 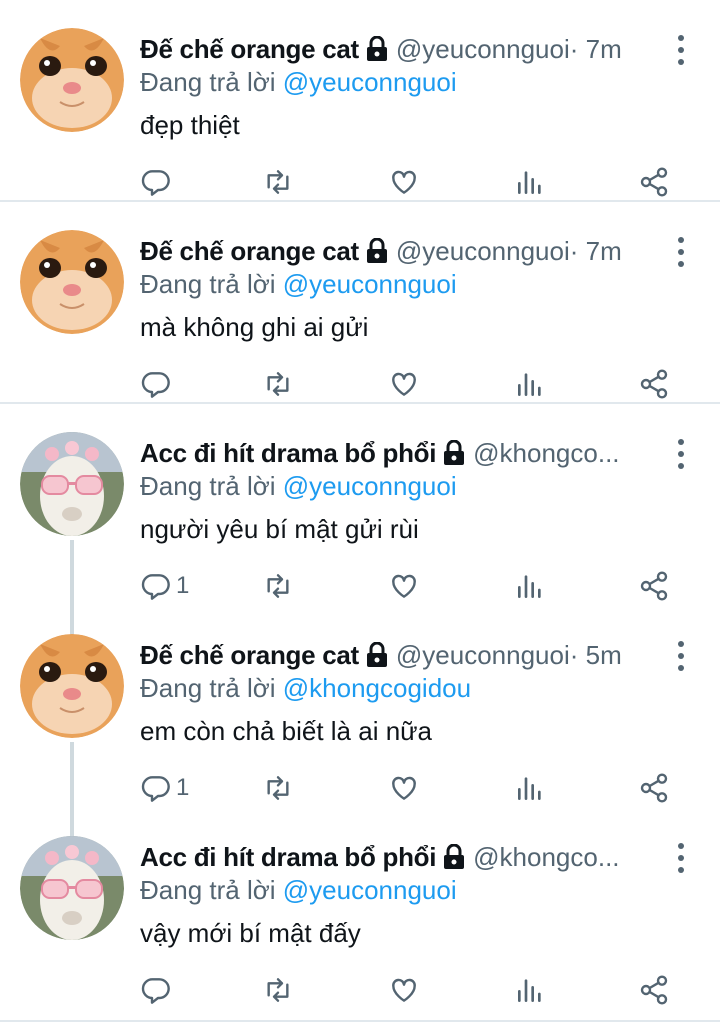 I want to click on tweet-time: · 5m, so click(x=595, y=655).